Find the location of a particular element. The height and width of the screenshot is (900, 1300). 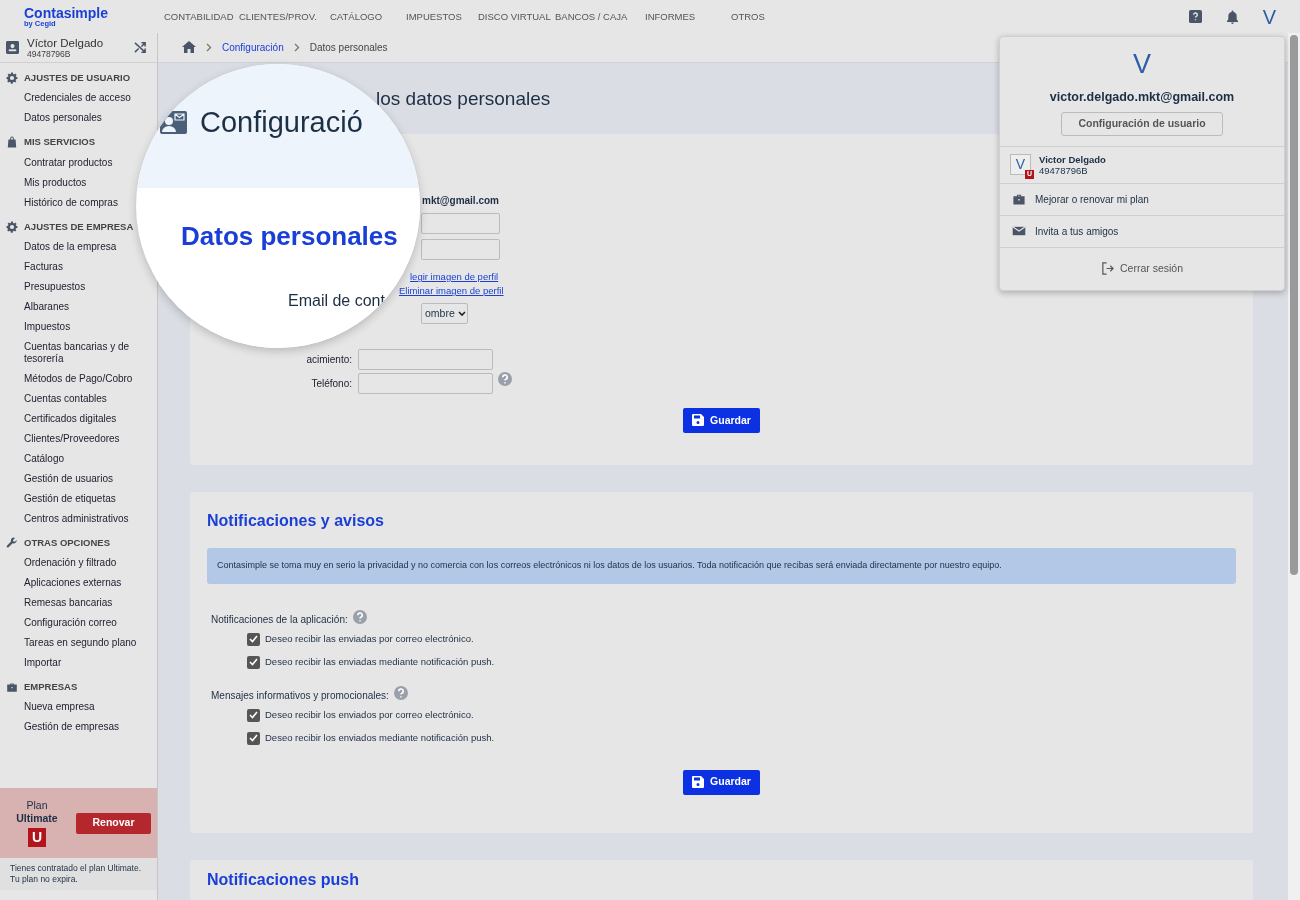

plan-note: Tienes contratado el plan Ultimate. Tu plan no expira. is located at coordinates (78, 874).